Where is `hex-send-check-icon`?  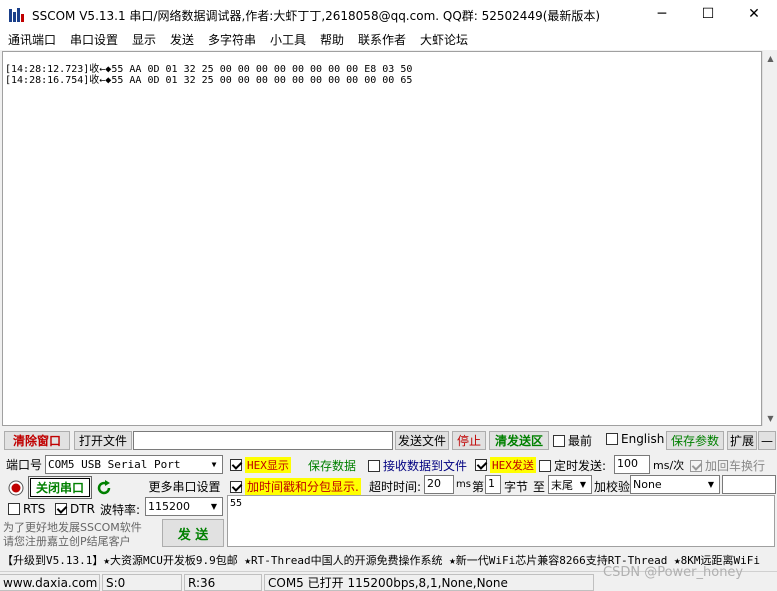
hex-send-check-icon is located at coordinates (481, 465).